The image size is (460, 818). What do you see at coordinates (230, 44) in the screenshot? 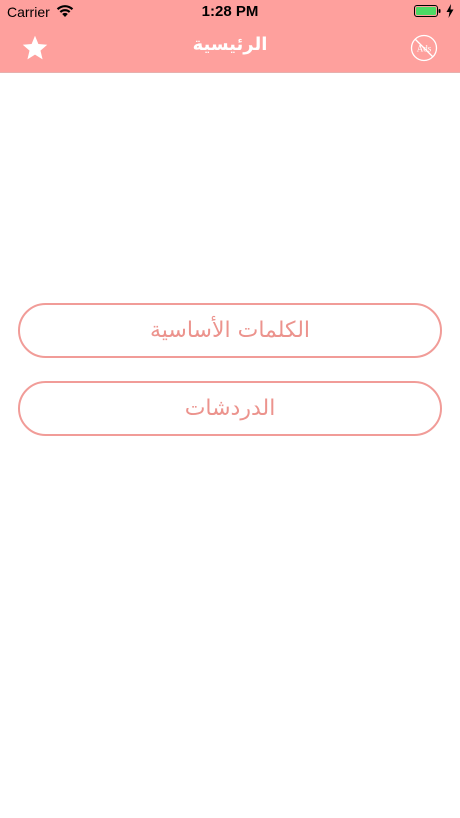
I see `page-title: الرئيسية` at bounding box center [230, 44].